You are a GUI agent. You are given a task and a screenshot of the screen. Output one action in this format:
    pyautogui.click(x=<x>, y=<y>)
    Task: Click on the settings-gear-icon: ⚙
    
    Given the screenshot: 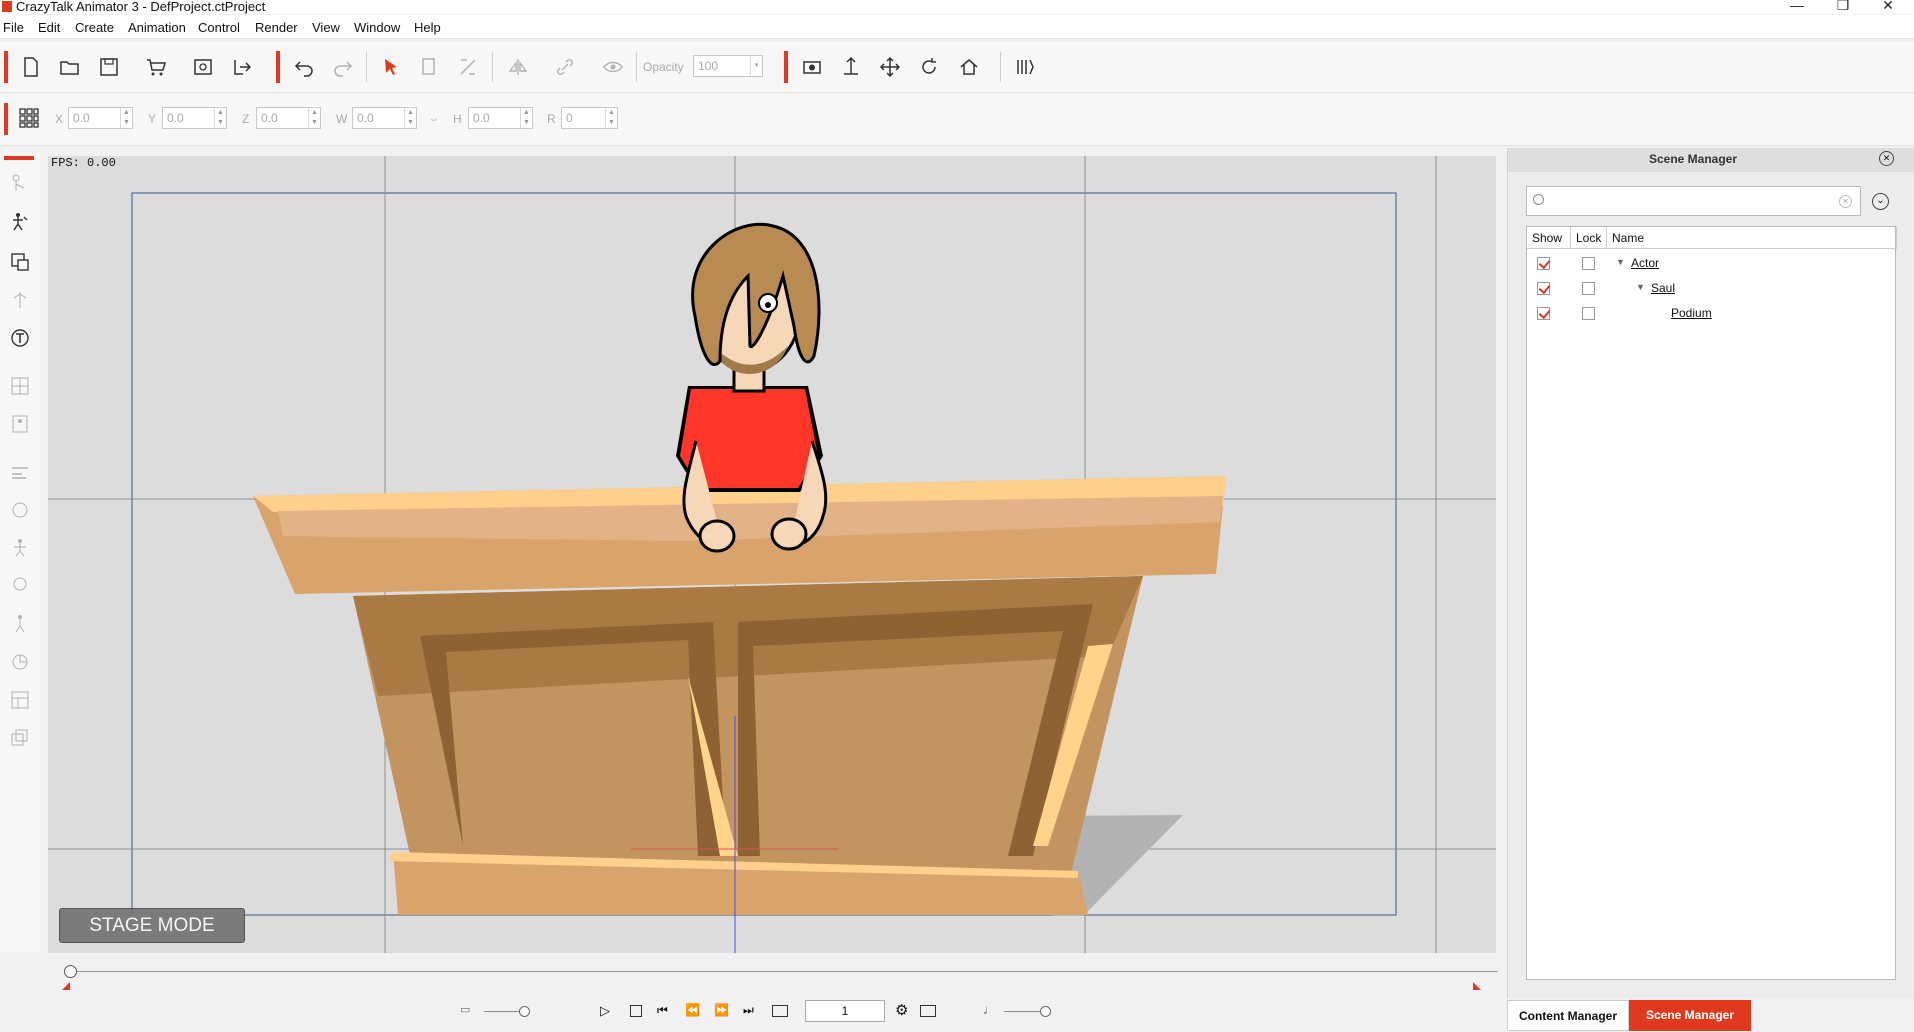 What is the action you would take?
    pyautogui.click(x=901, y=1010)
    